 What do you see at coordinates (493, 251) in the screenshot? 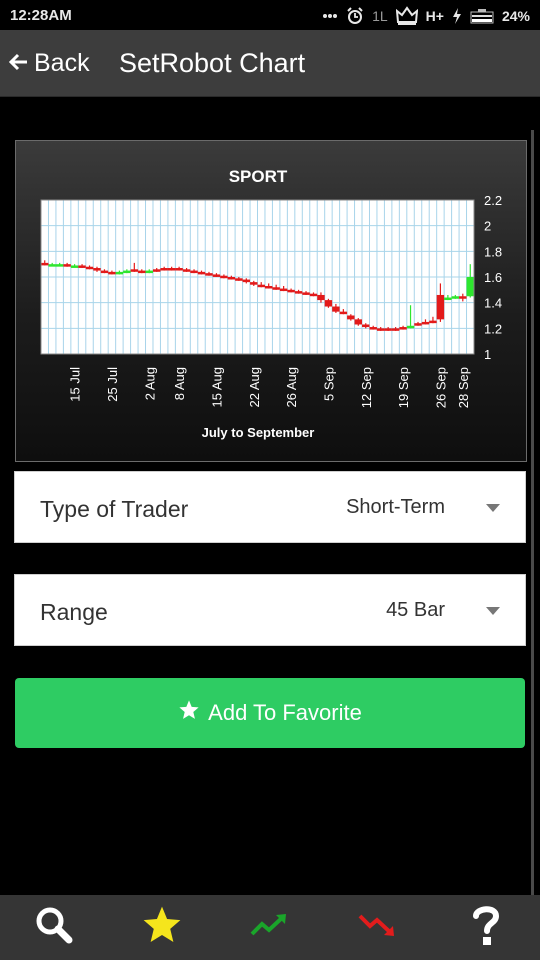
I see `y-tick-label: 1.8` at bounding box center [493, 251].